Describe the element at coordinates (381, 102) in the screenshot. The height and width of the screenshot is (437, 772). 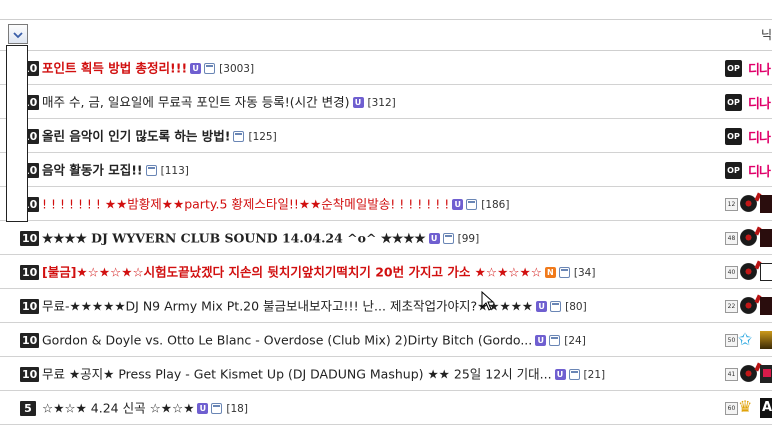
I see `view-count: [312]` at that location.